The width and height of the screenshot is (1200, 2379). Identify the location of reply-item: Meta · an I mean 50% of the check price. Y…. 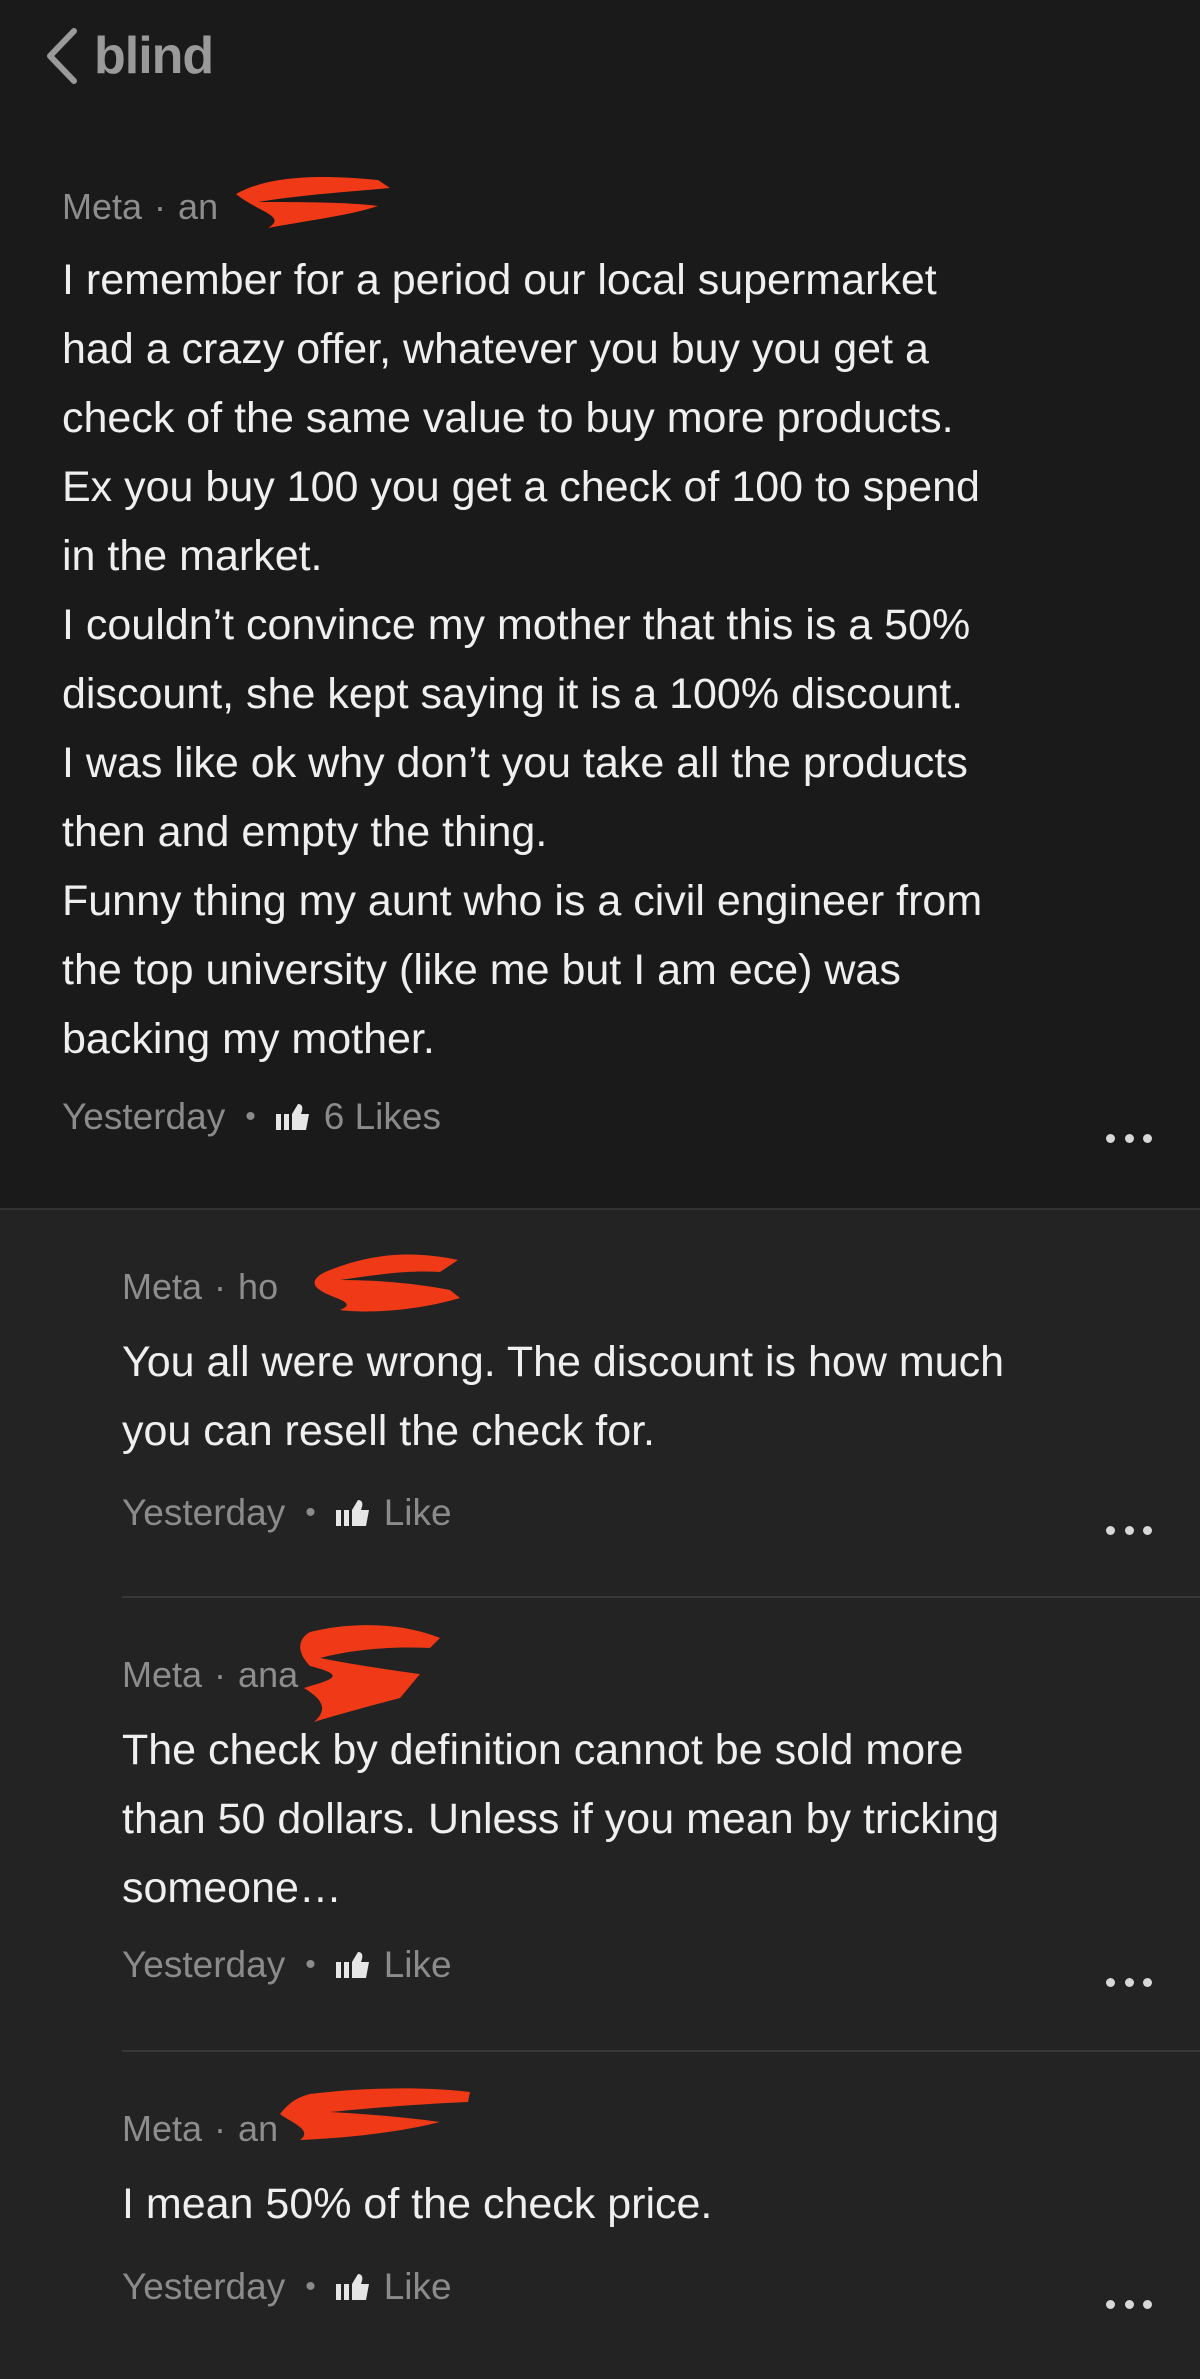
(600, 2215).